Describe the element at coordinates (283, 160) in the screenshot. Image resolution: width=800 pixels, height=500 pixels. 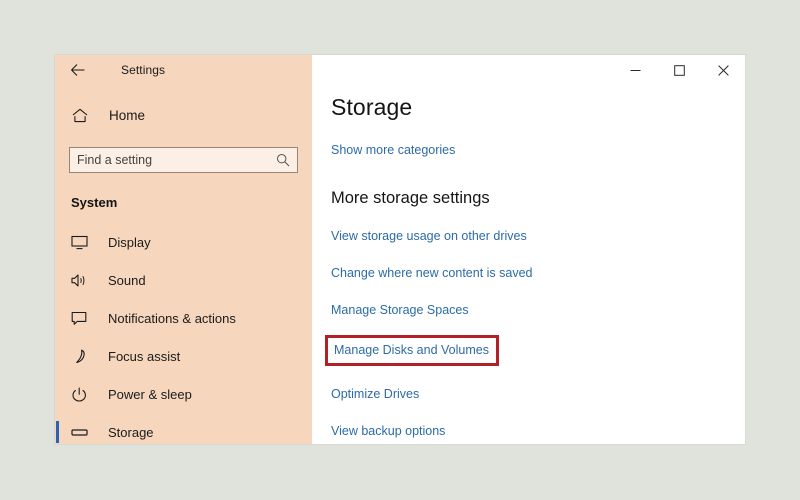
I see `search-icon` at that location.